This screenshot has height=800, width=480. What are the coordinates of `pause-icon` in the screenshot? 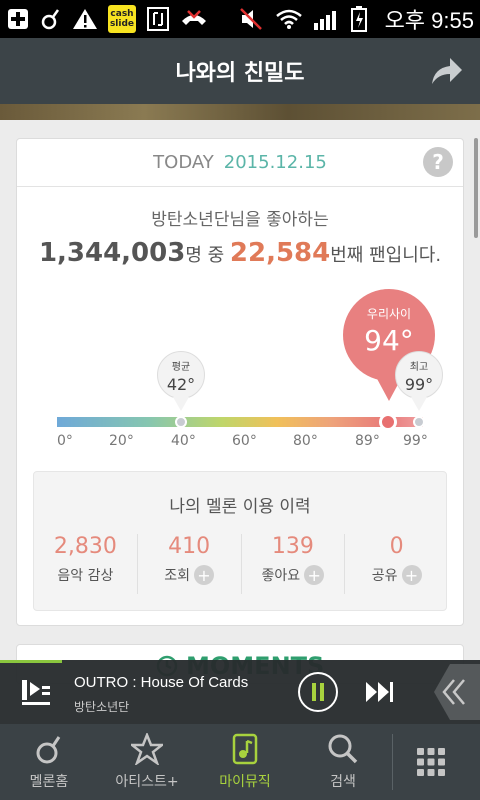 It's located at (318, 692).